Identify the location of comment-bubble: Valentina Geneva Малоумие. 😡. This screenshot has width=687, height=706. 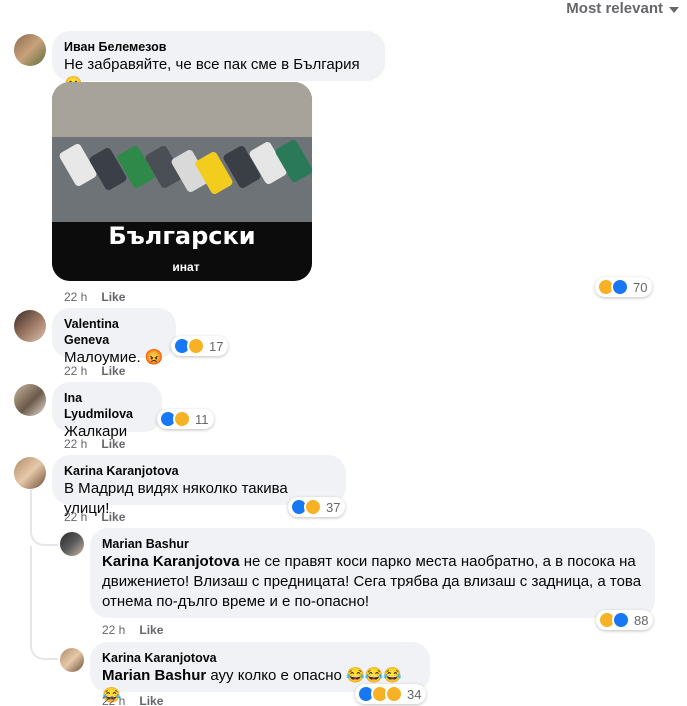
(114, 337).